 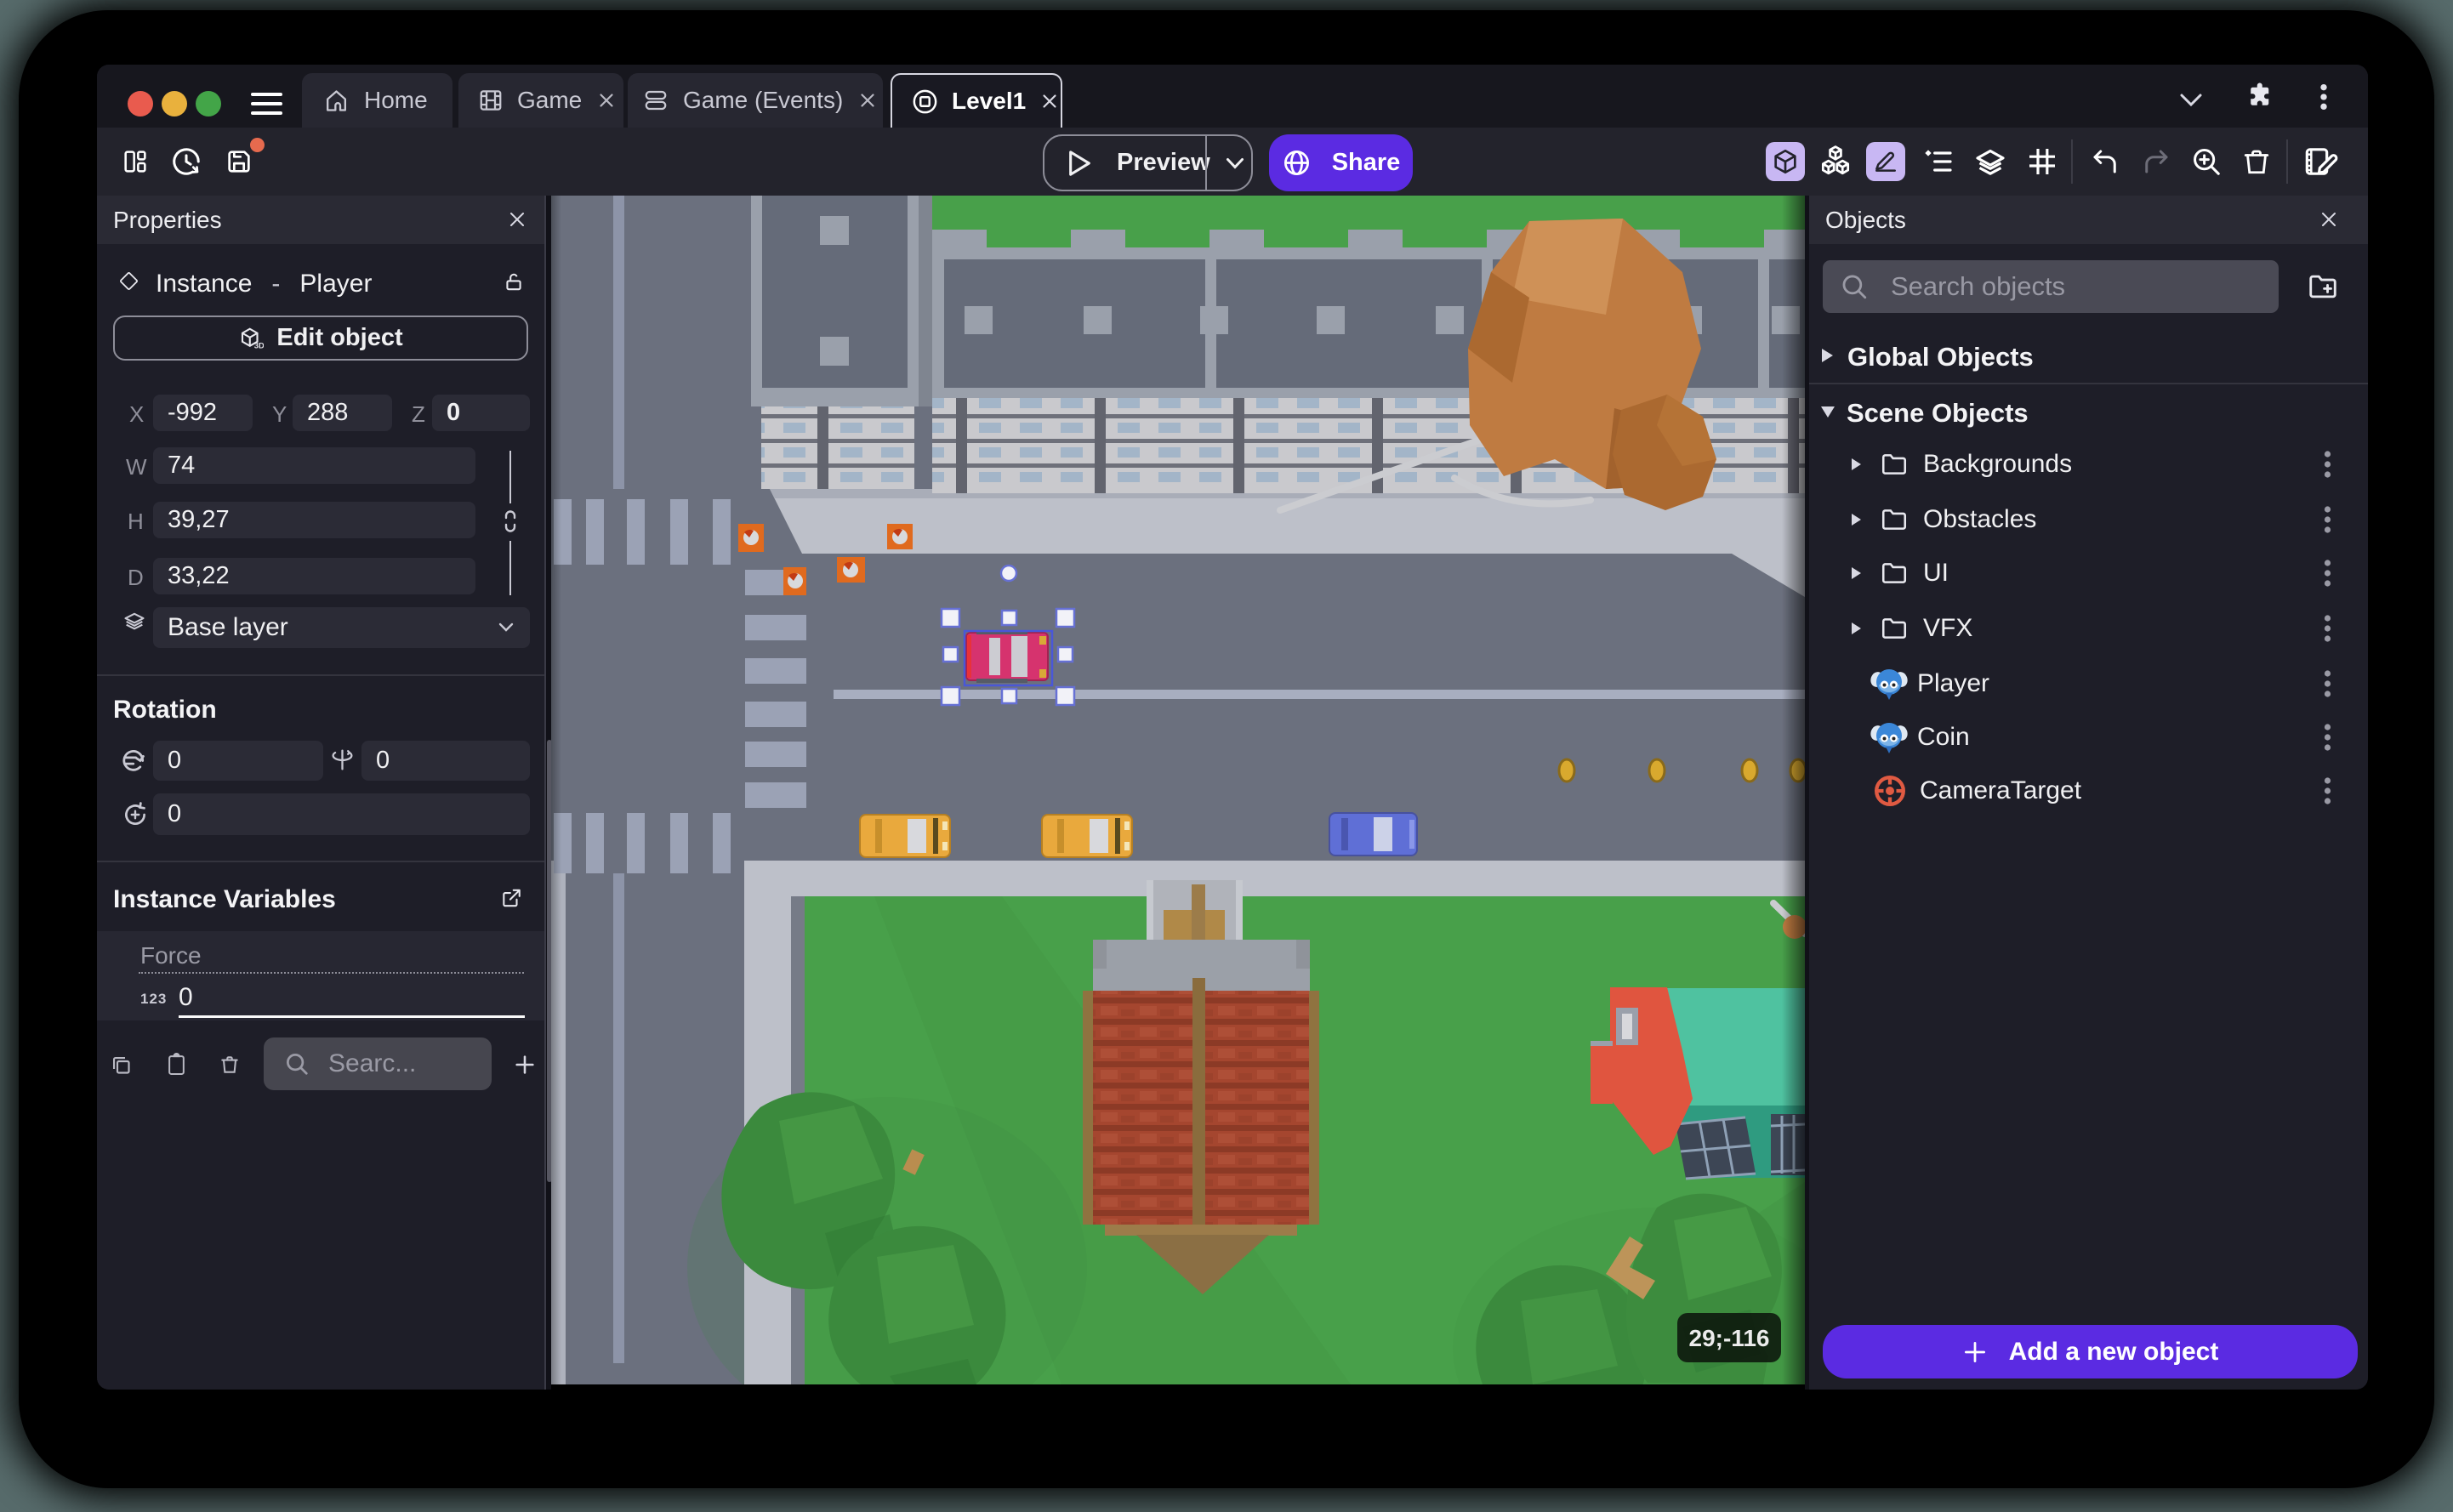 I want to click on svg-text: 3D, so click(x=259, y=345).